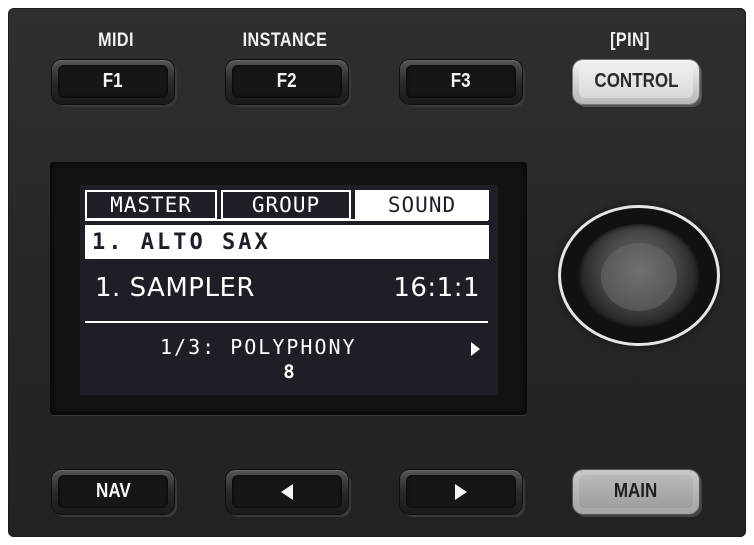 This screenshot has width=754, height=545. What do you see at coordinates (181, 242) in the screenshot?
I see `sound-name: 1. ALTO SAX` at bounding box center [181, 242].